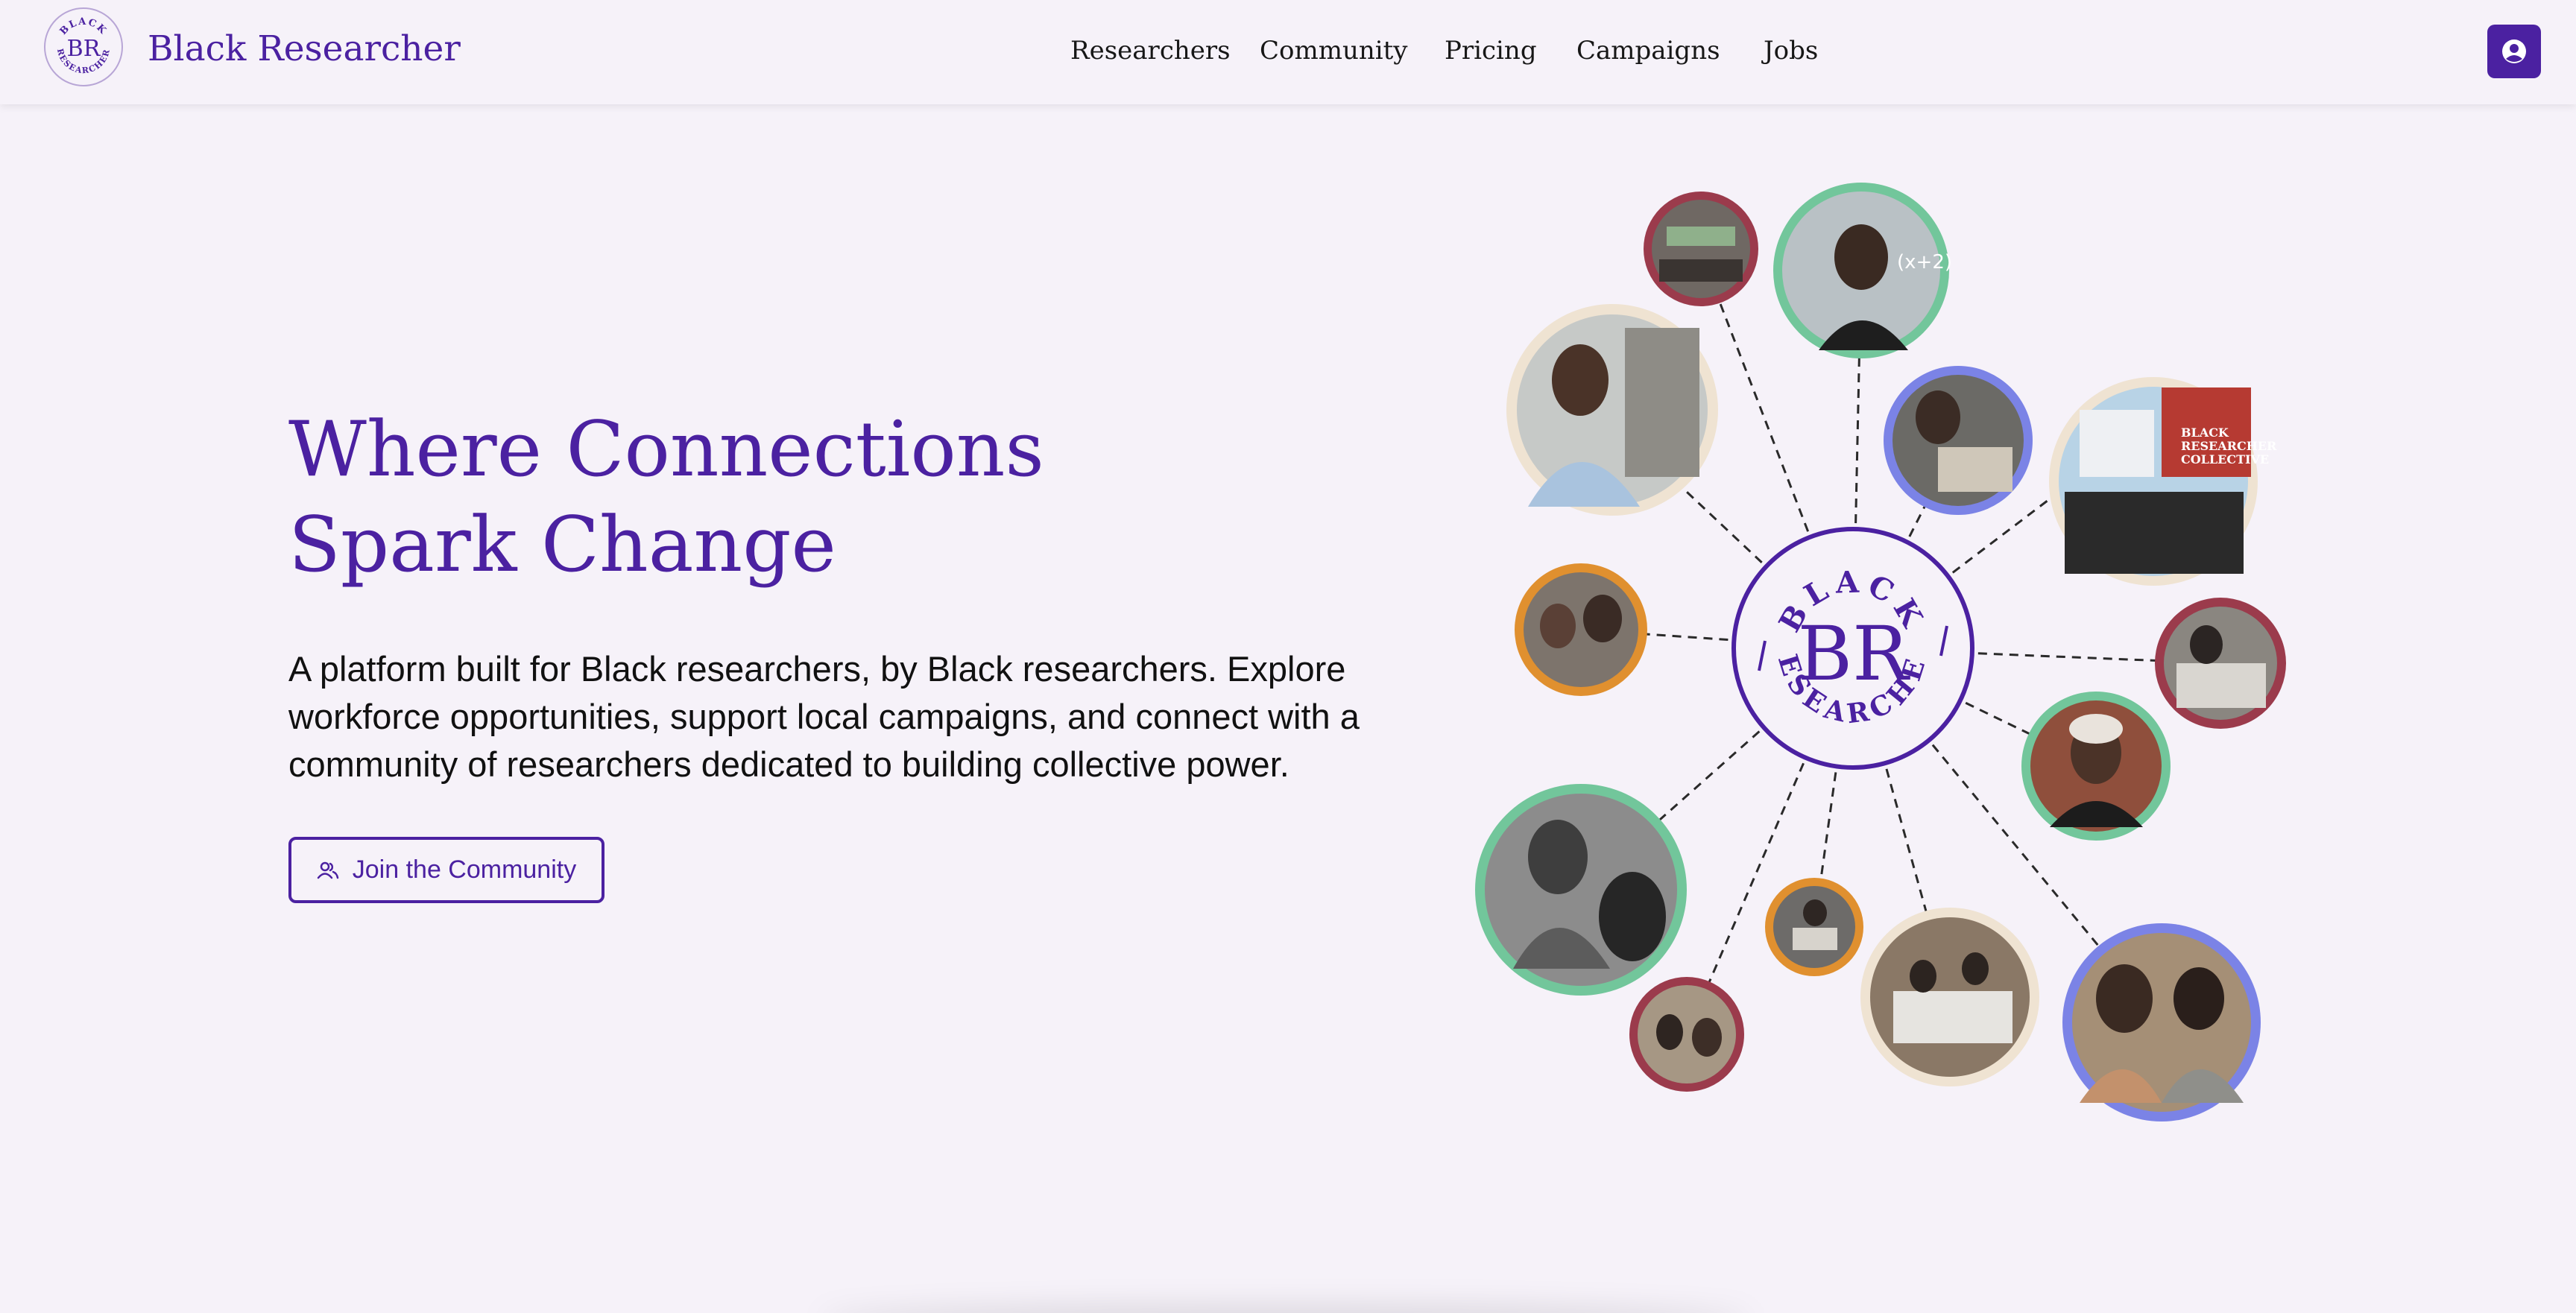  I want to click on nav-community: Community, so click(1334, 51).